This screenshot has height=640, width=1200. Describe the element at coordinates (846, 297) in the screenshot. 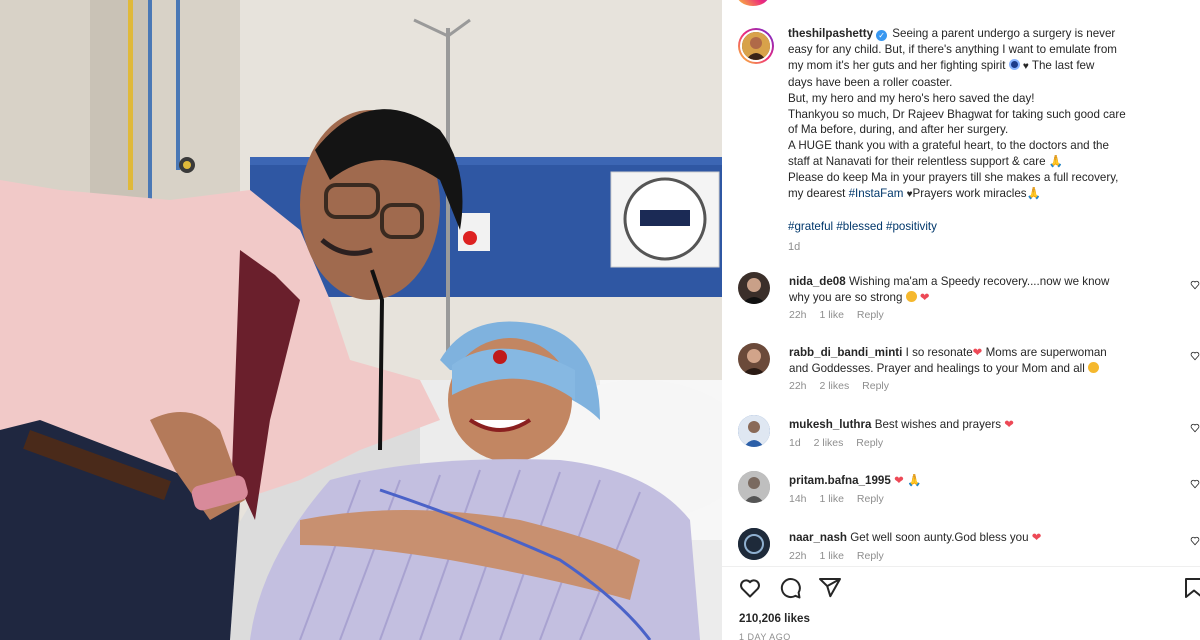

I see `comment-body: why you are so strong` at that location.